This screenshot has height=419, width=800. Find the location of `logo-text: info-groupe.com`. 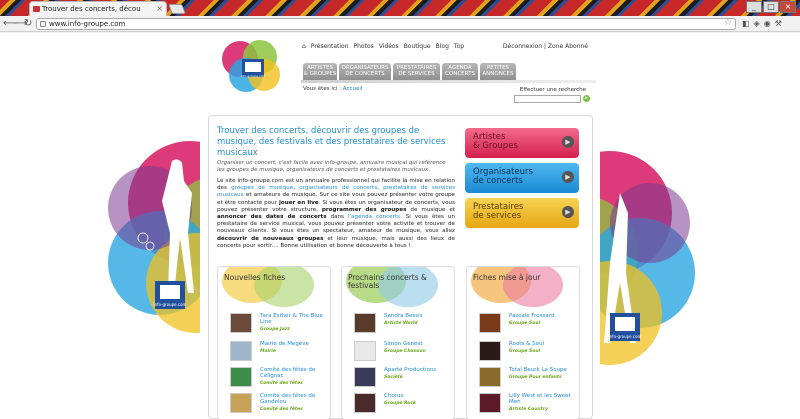

logo-text: info-groupe.com is located at coordinates (253, 76).